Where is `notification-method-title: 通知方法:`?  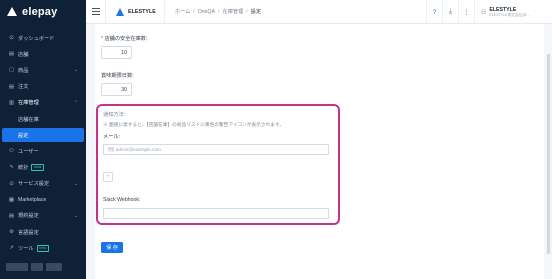
notification-method-title: 通知方法: is located at coordinates (114, 115).